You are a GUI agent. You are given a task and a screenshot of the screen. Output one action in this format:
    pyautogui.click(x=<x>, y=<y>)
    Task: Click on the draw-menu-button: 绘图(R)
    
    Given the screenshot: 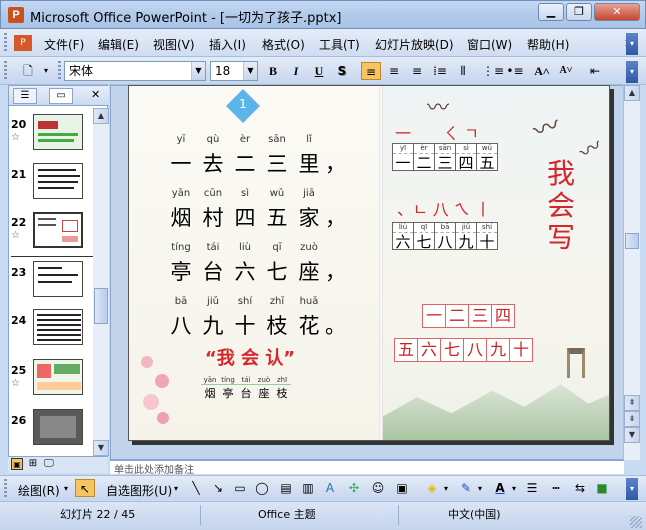 What is the action you would take?
    pyautogui.click(x=39, y=490)
    